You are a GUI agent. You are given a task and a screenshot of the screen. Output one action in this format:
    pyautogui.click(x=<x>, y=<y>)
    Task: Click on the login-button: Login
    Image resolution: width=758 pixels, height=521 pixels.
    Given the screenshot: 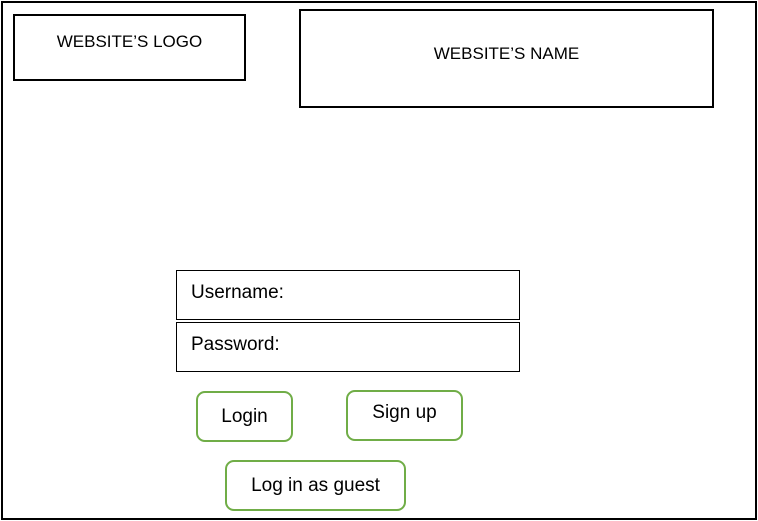 What is the action you would take?
    pyautogui.click(x=244, y=416)
    